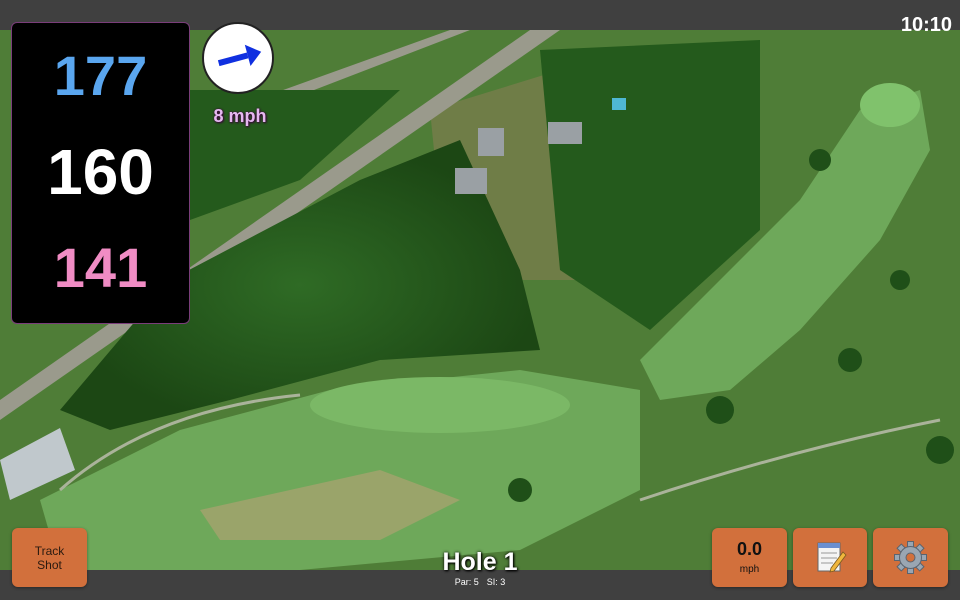 The image size is (960, 600). What do you see at coordinates (749, 569) in the screenshot?
I see `speed-unit: mph` at bounding box center [749, 569].